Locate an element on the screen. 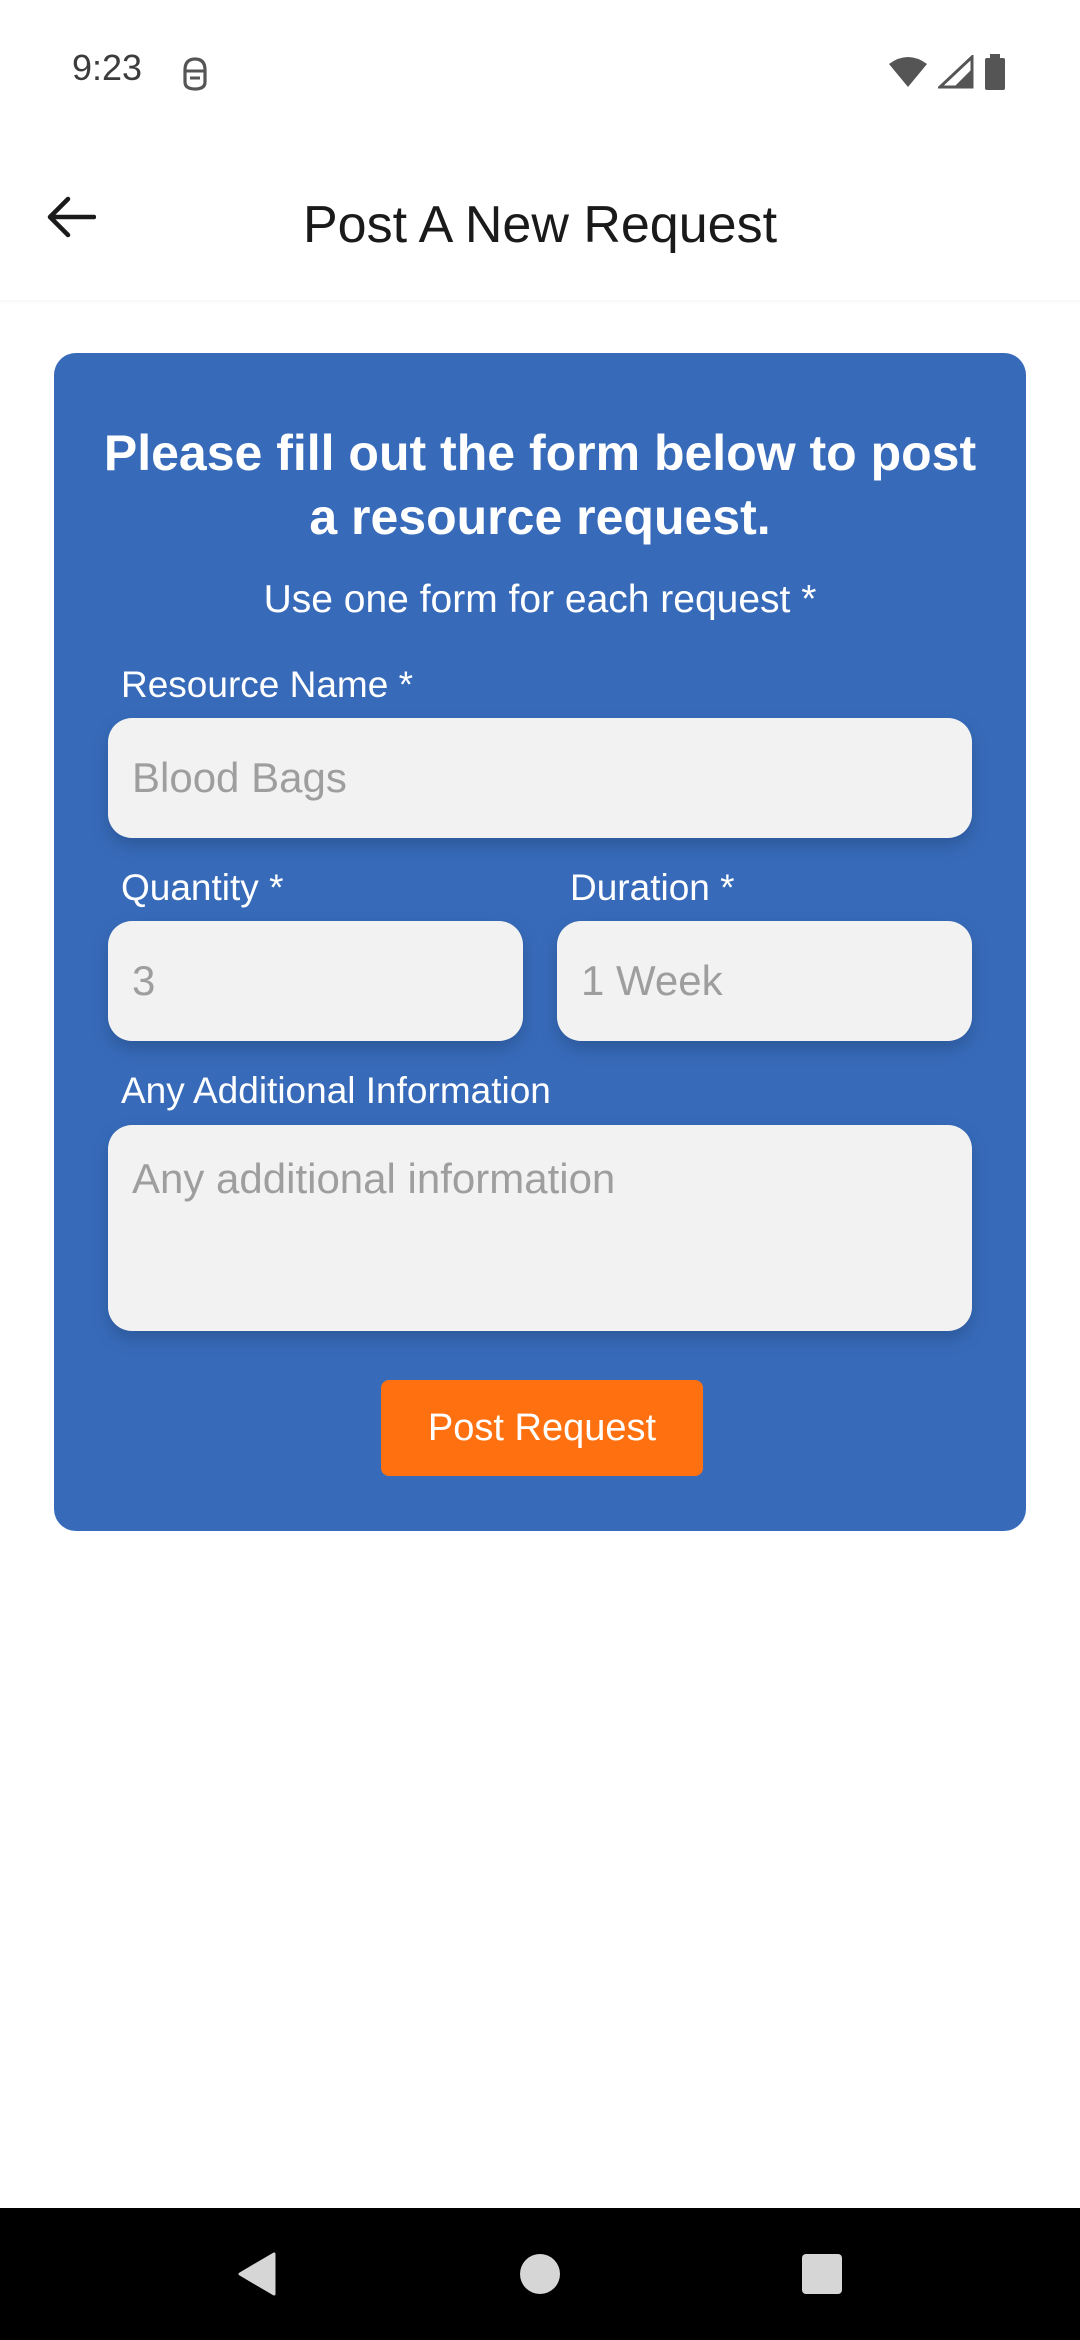 This screenshot has height=2340, width=1080. app-notification-icon is located at coordinates (195, 74).